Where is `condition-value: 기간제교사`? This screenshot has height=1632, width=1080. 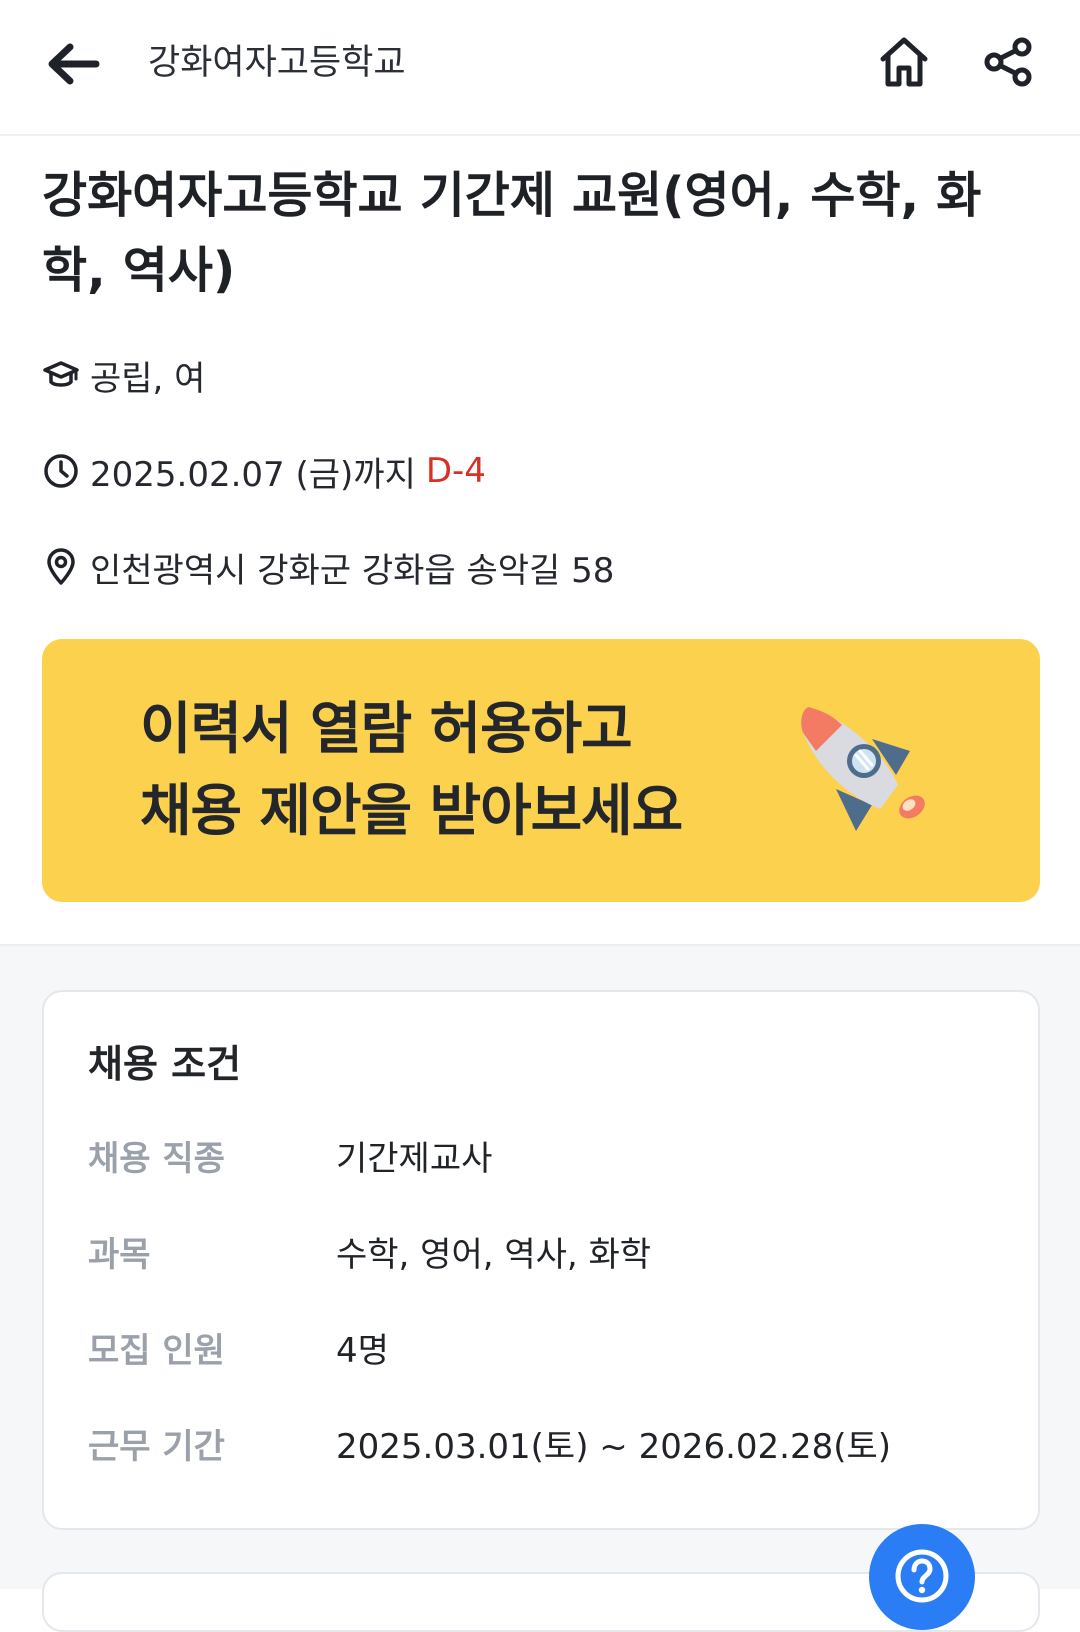
condition-value: 기간제교사 is located at coordinates (414, 1158).